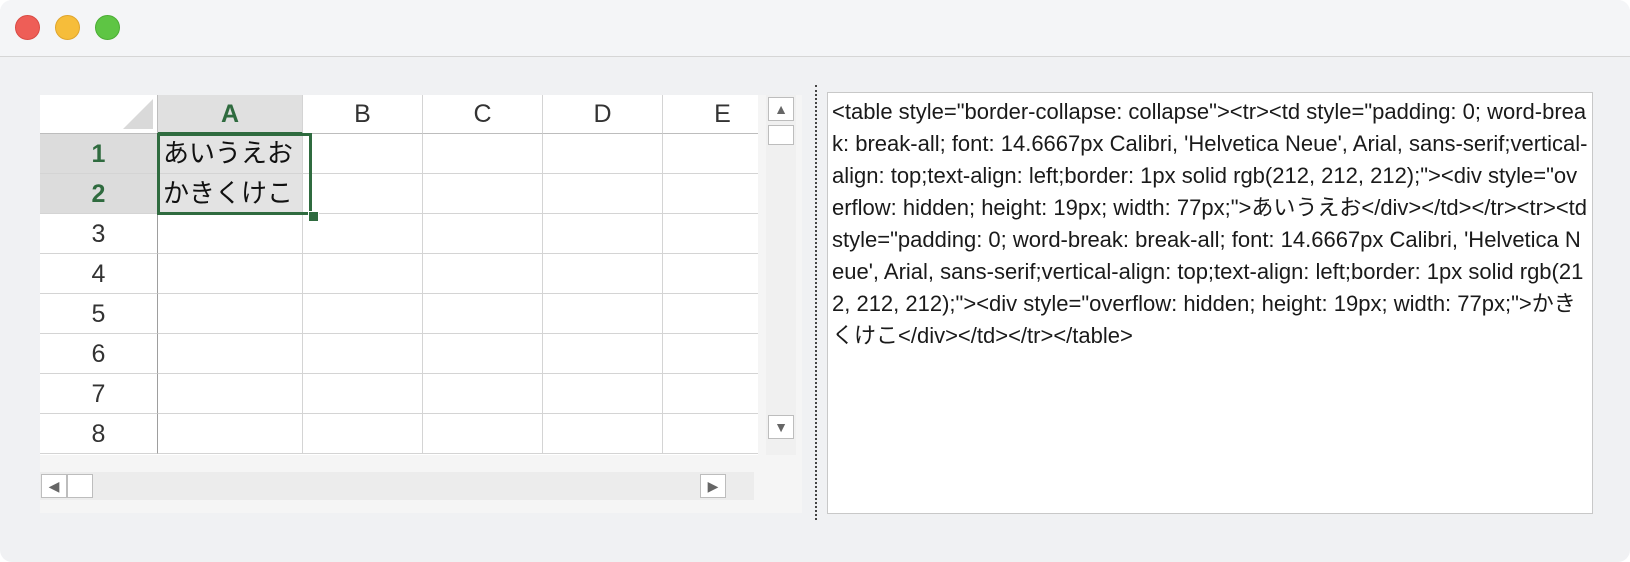  What do you see at coordinates (483, 314) in the screenshot?
I see `cell-c5` at bounding box center [483, 314].